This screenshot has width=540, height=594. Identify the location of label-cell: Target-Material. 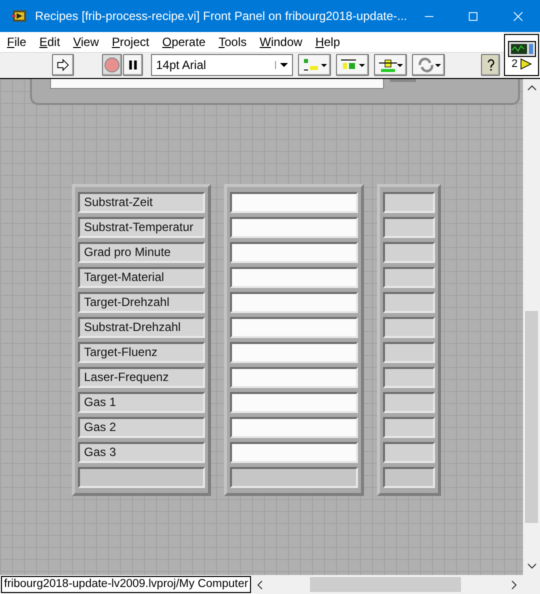
(141, 277).